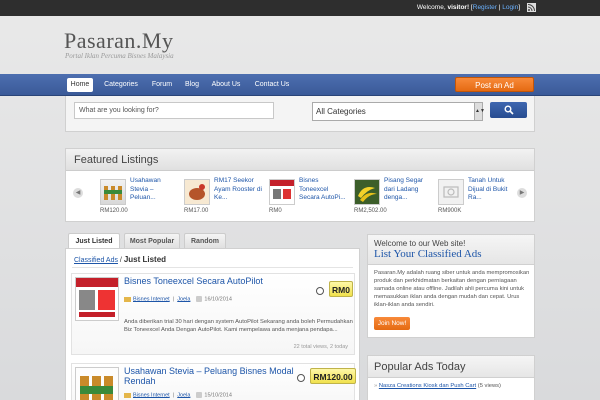  I want to click on ad-meta: Bisnes Internet | Joela 16/10/2014, so click(178, 299).